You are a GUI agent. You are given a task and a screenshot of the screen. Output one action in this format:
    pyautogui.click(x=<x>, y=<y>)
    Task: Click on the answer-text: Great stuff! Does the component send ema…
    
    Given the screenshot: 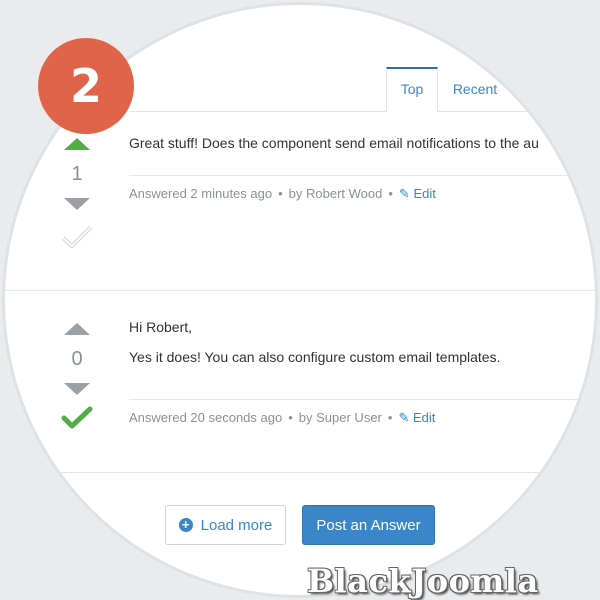 What is the action you would take?
    pyautogui.click(x=334, y=143)
    